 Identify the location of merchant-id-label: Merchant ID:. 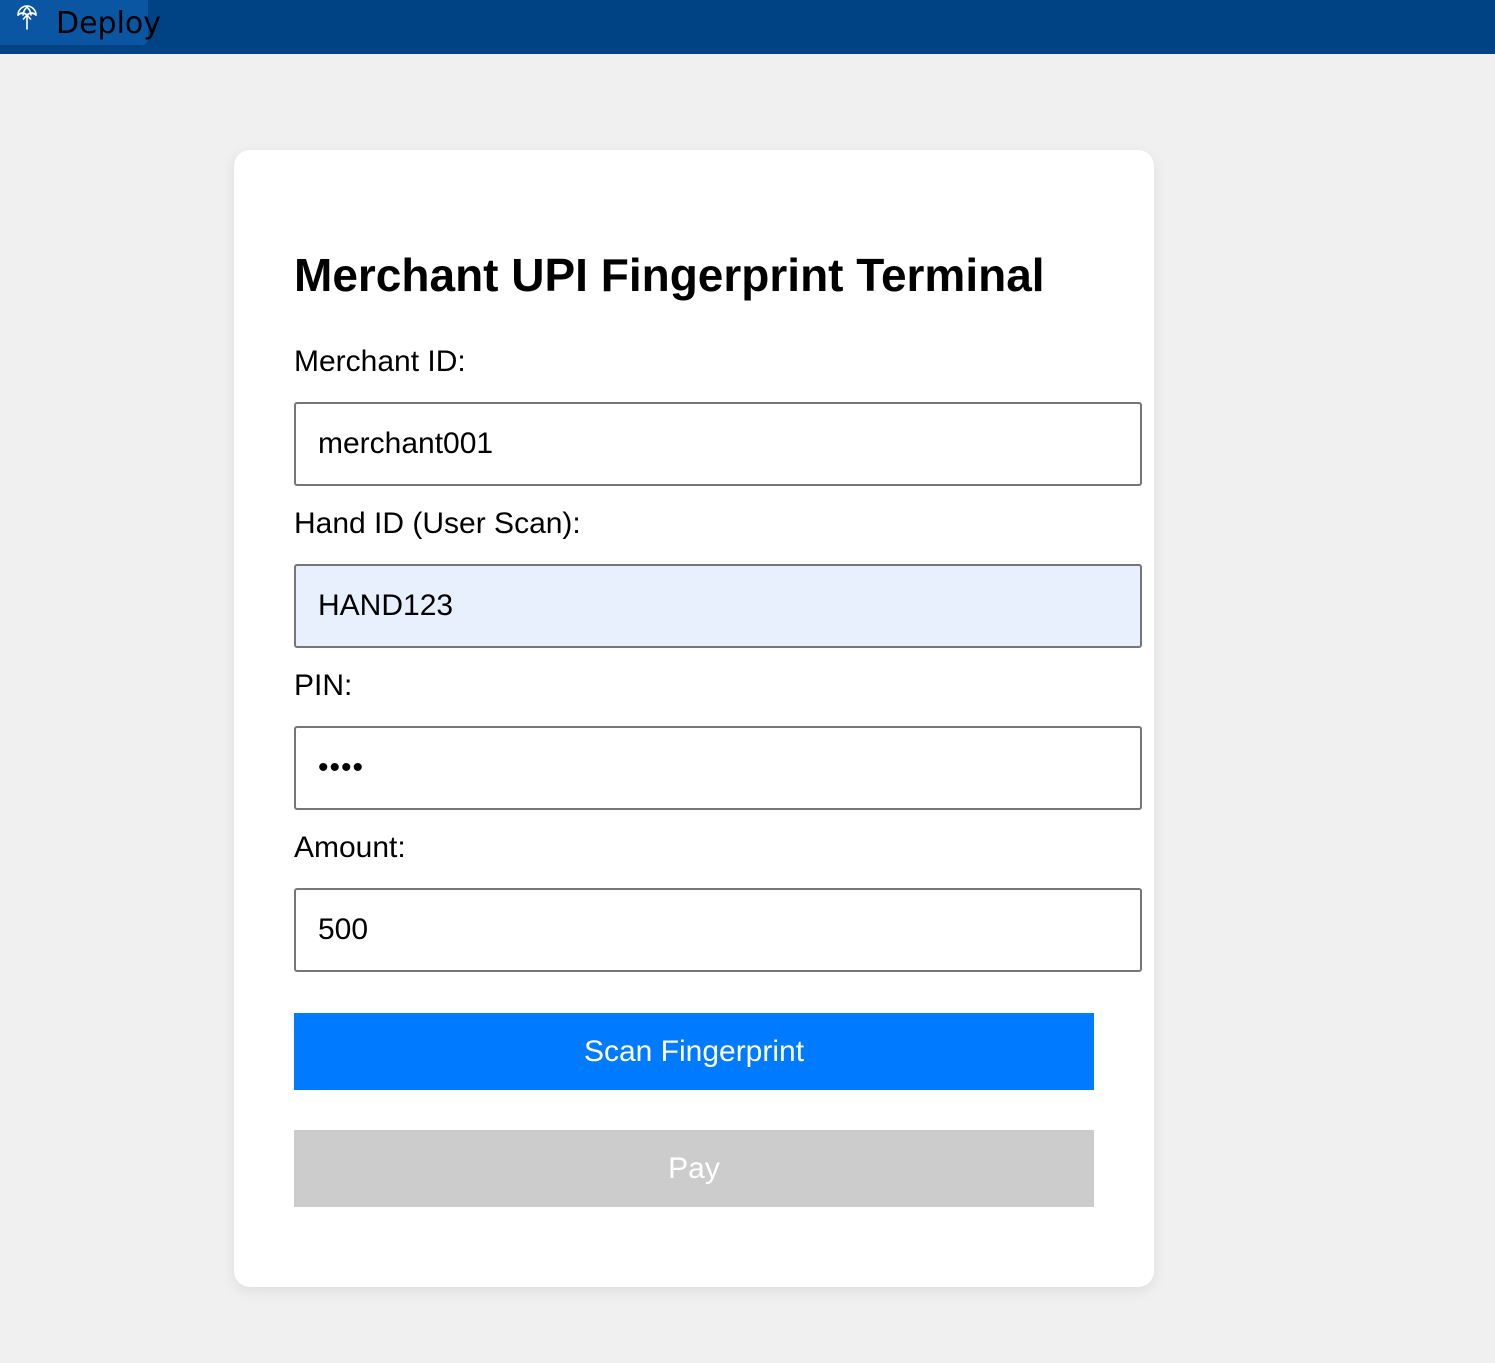
(380, 361).